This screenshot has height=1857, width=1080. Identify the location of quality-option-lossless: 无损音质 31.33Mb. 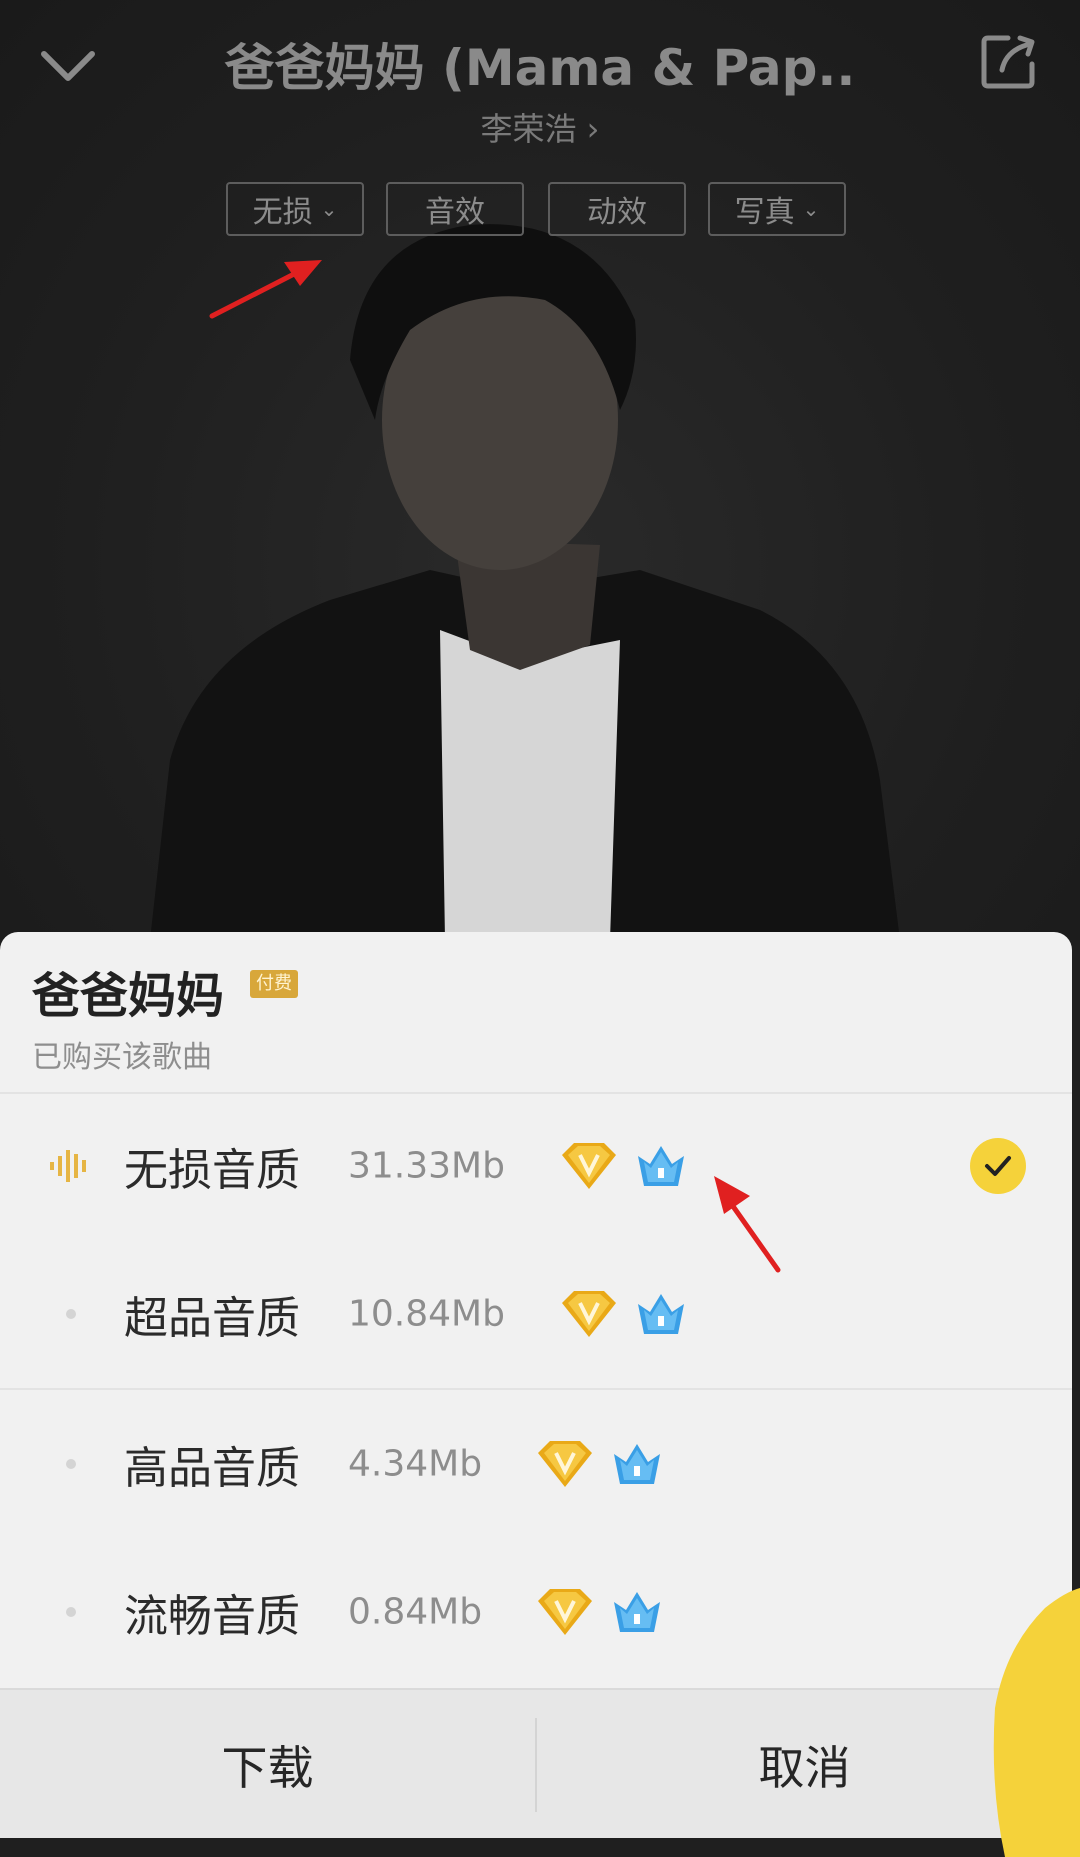
(536, 1166).